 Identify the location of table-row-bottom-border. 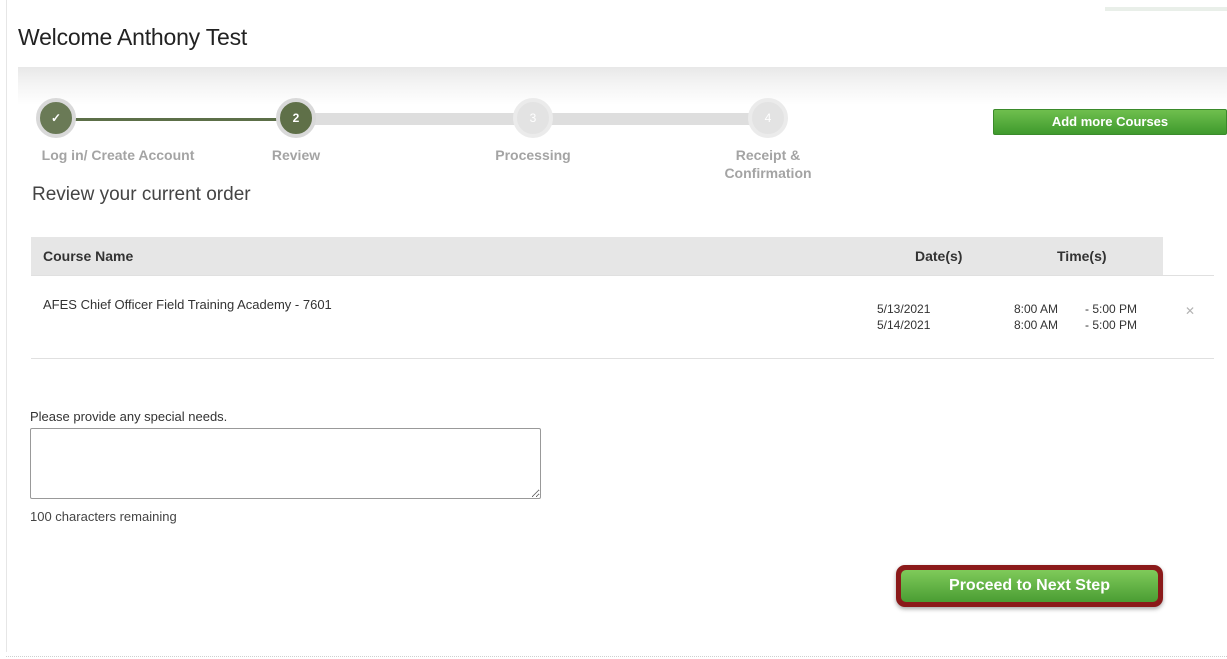
(622, 358).